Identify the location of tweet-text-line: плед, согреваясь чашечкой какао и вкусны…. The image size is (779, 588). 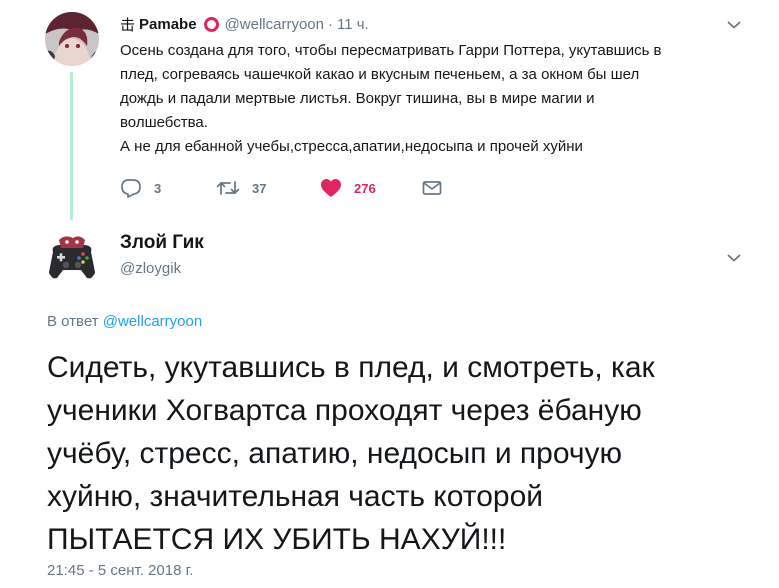
(380, 74).